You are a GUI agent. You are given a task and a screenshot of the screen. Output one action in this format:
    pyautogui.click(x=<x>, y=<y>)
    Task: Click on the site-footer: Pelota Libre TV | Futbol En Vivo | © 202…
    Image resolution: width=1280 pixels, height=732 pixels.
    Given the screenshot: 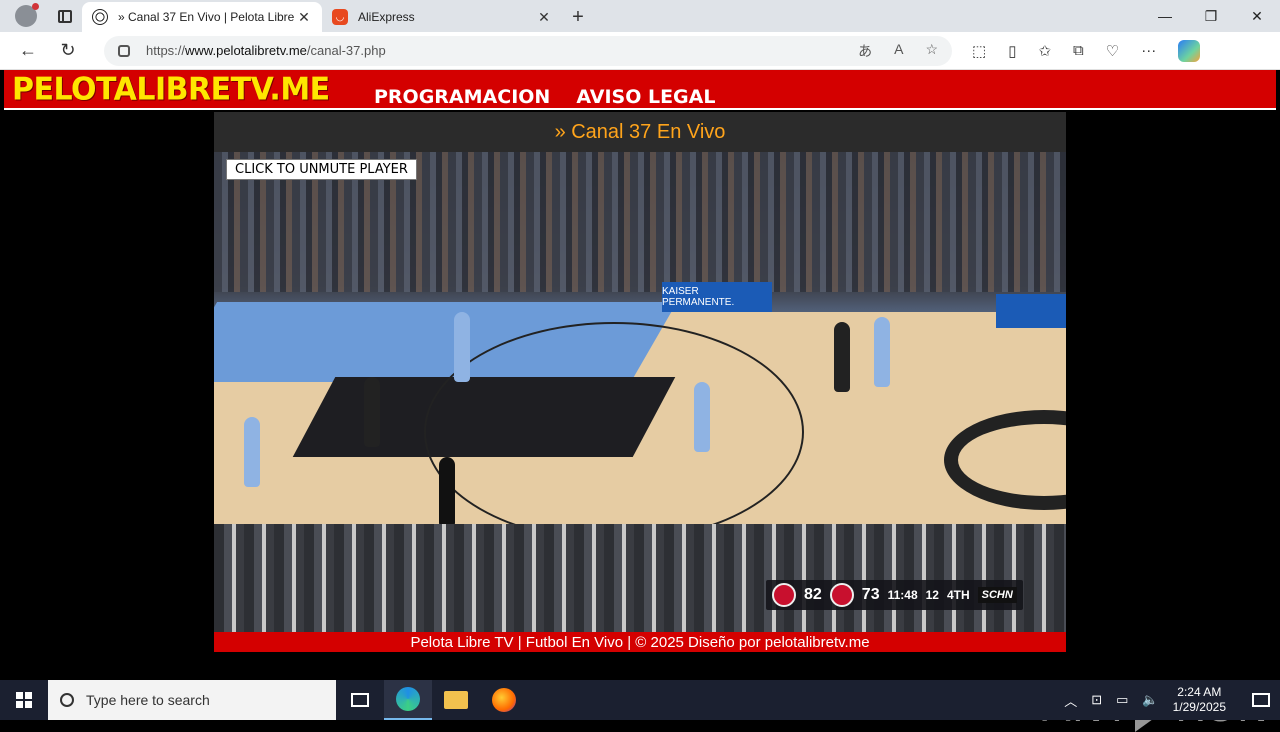 What is the action you would take?
    pyautogui.click(x=640, y=642)
    